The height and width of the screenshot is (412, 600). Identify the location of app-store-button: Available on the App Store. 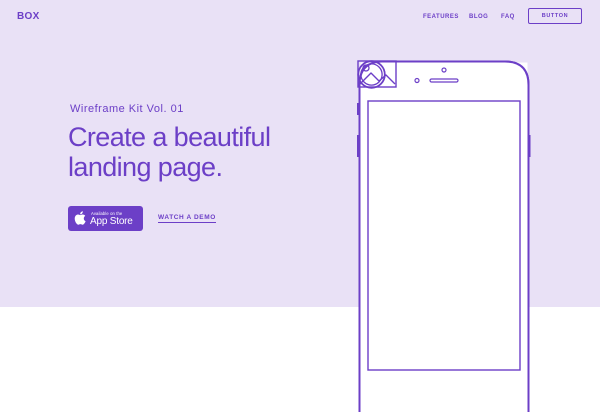
(105, 218).